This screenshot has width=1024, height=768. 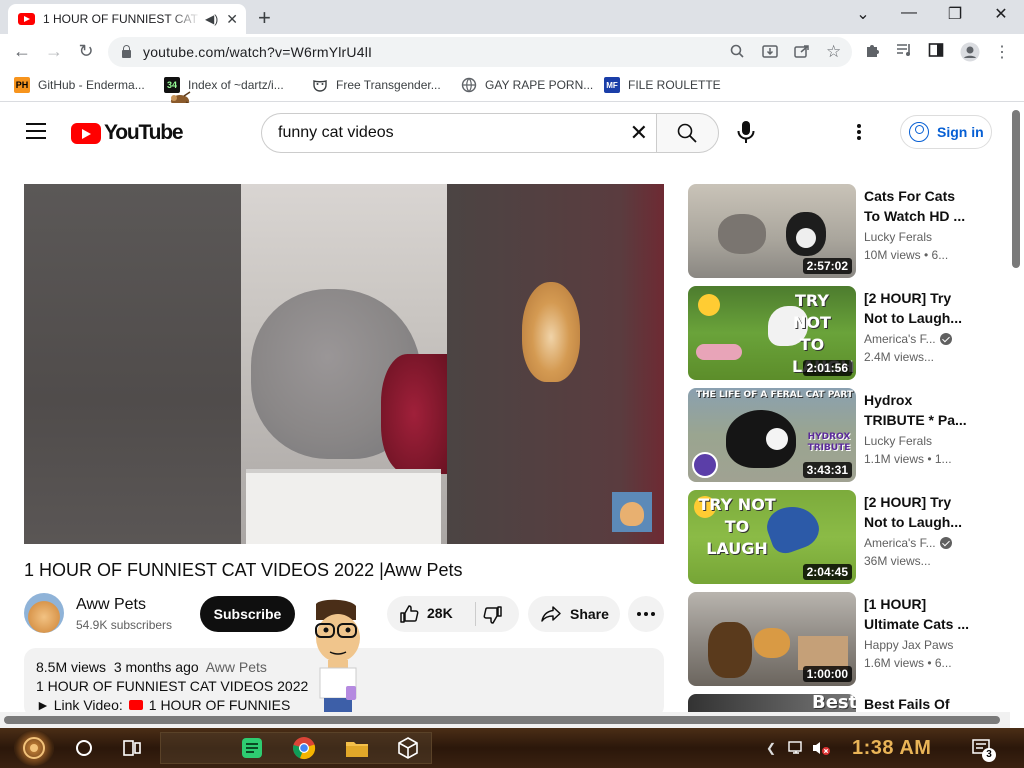 What do you see at coordinates (772, 231) in the screenshot?
I see `thumbnail: 2:57:02` at bounding box center [772, 231].